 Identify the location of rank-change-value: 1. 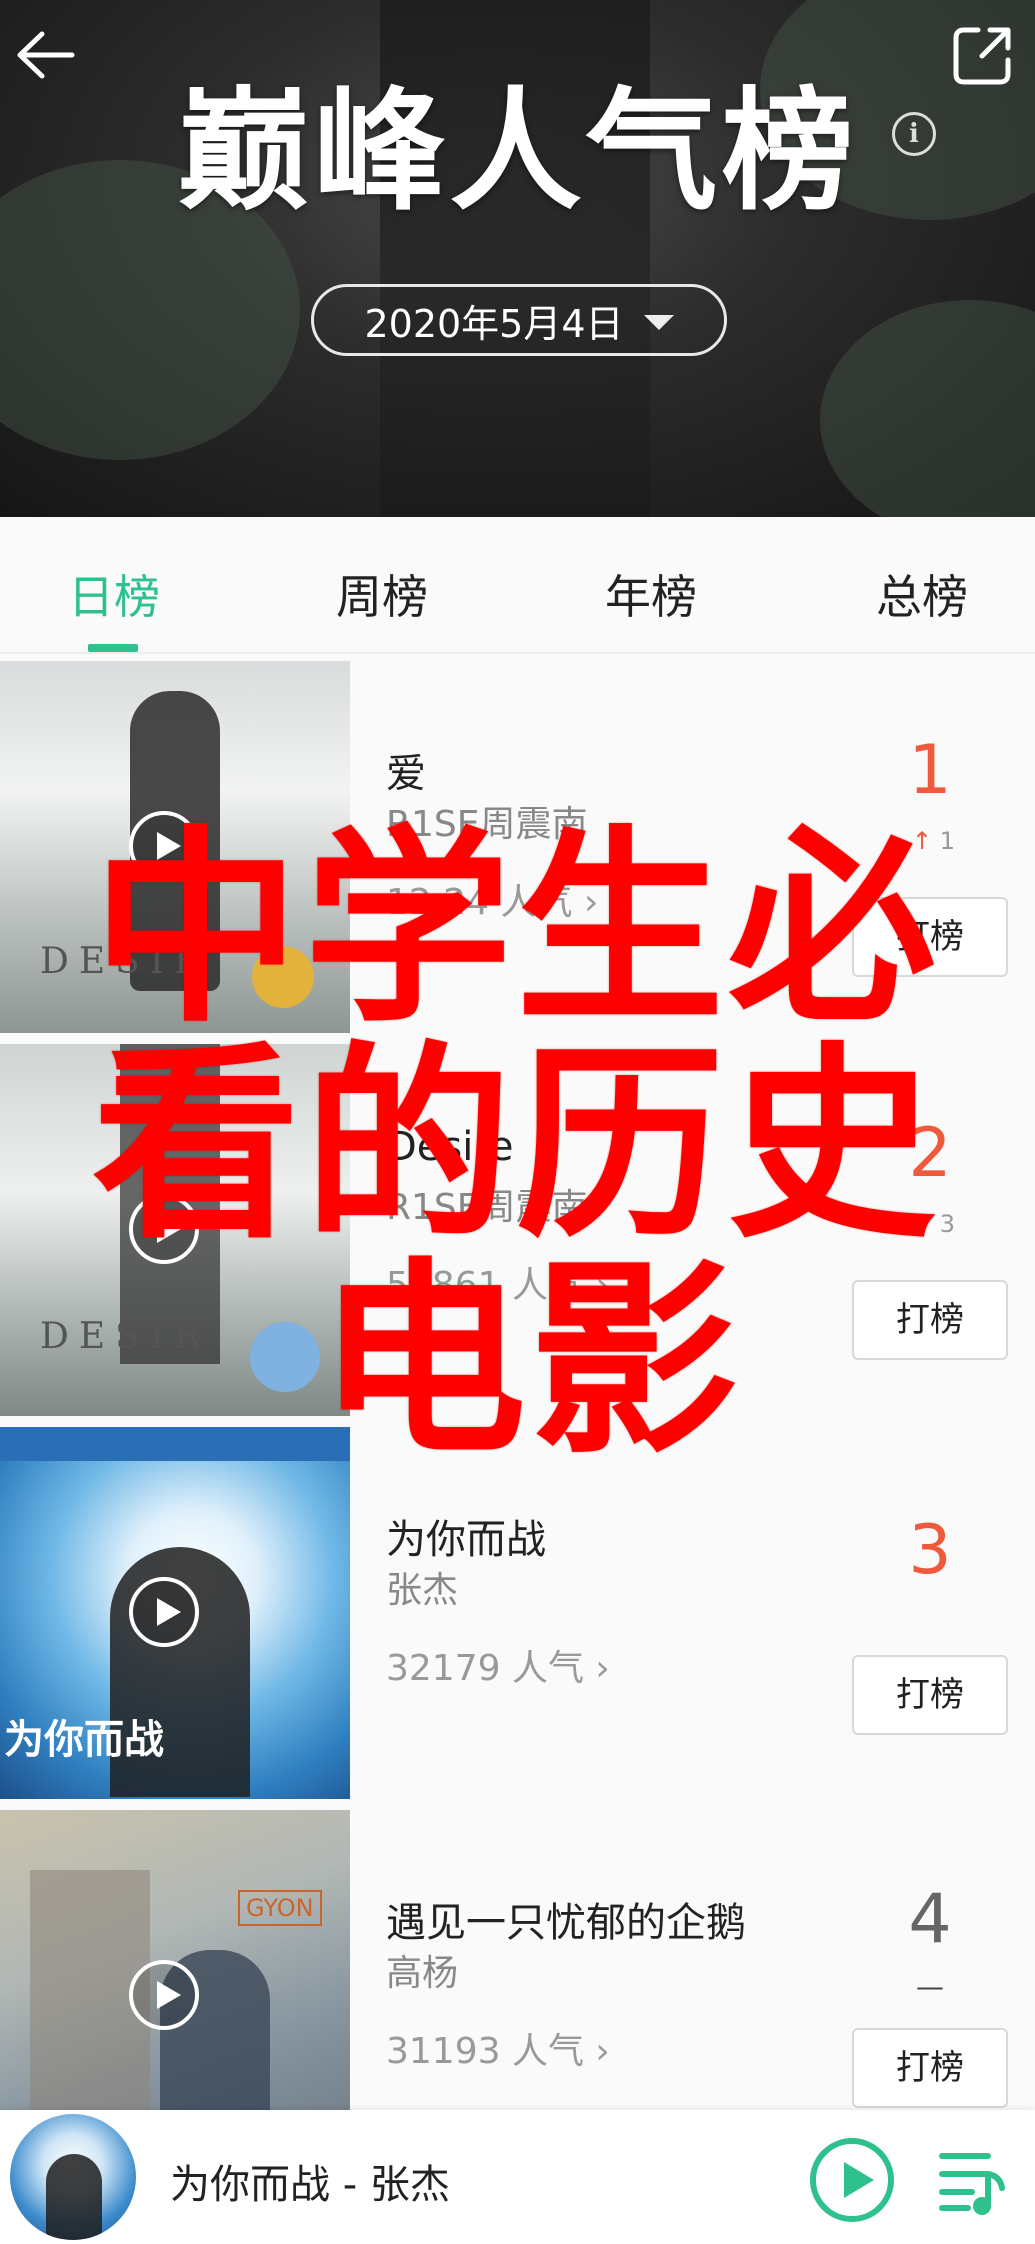
(947, 841).